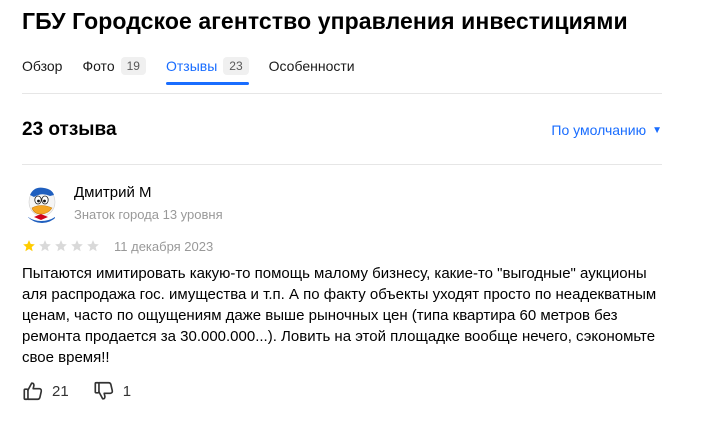 The width and height of the screenshot is (718, 423). I want to click on tab-overview: Обзор, so click(42, 66).